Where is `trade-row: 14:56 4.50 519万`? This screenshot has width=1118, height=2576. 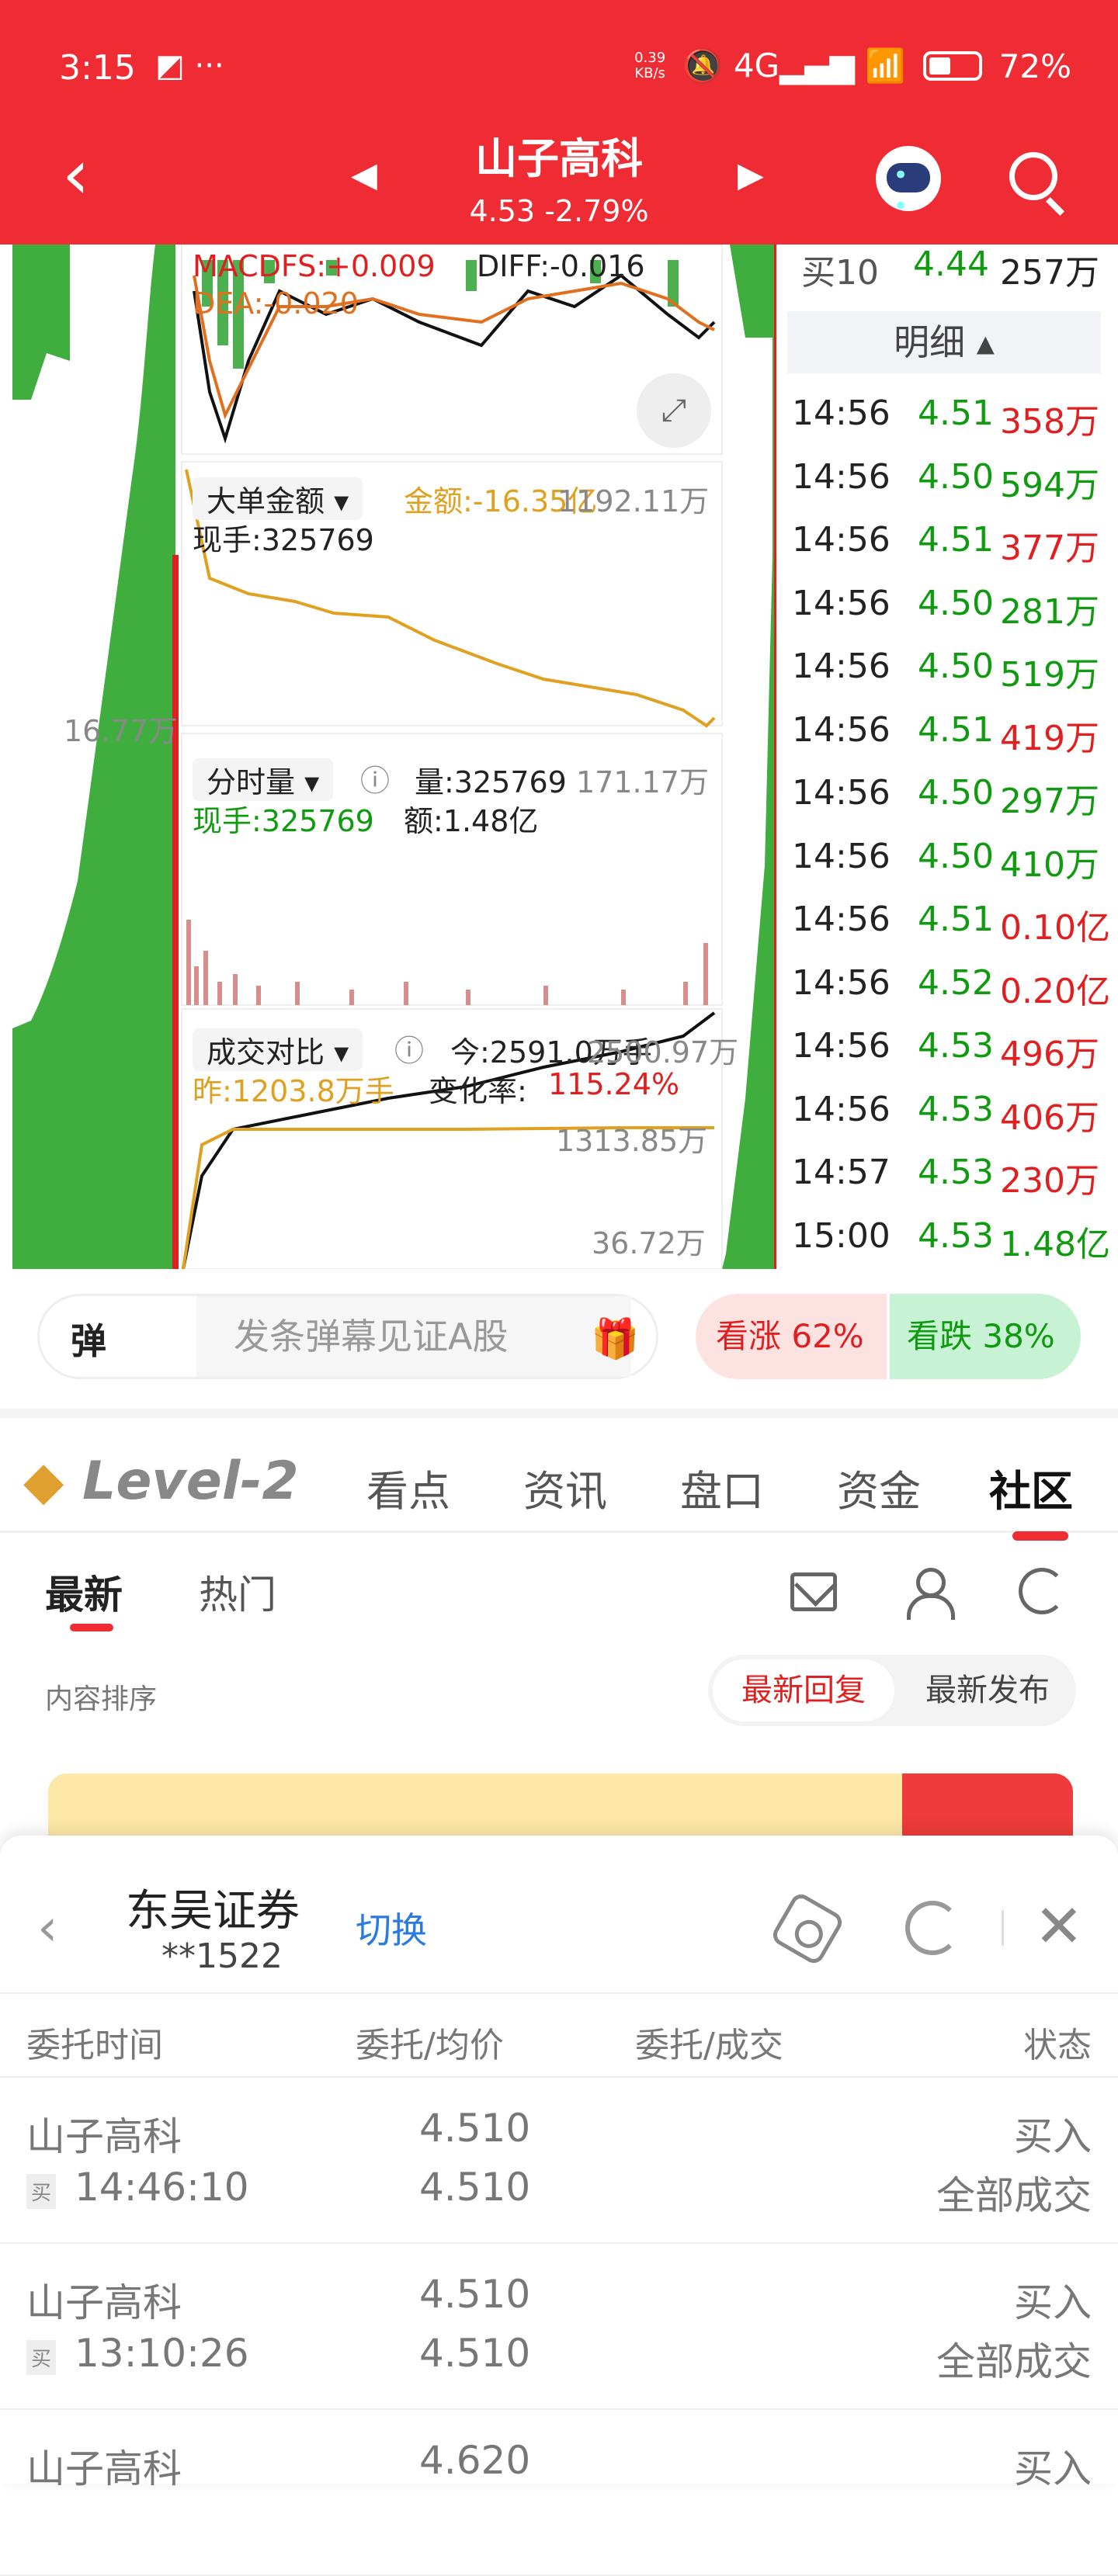
trade-row: 14:56 4.50 519万 is located at coordinates (955, 678).